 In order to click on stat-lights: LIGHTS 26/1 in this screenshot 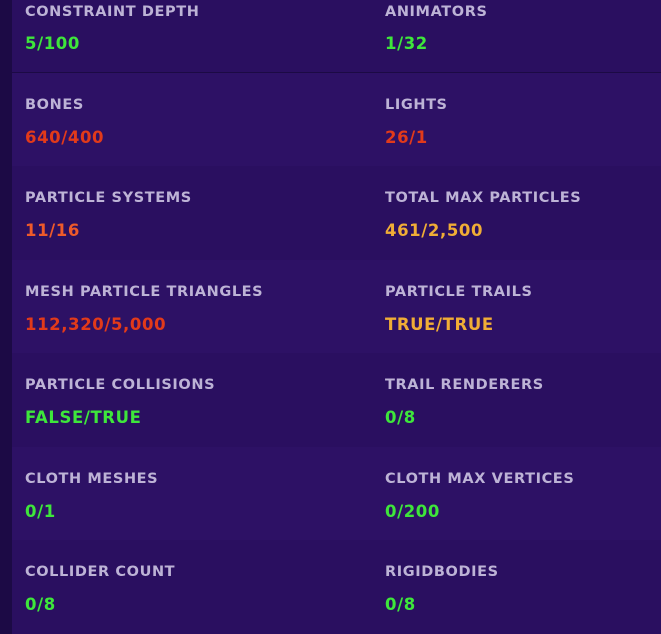, I will do `click(523, 120)`.